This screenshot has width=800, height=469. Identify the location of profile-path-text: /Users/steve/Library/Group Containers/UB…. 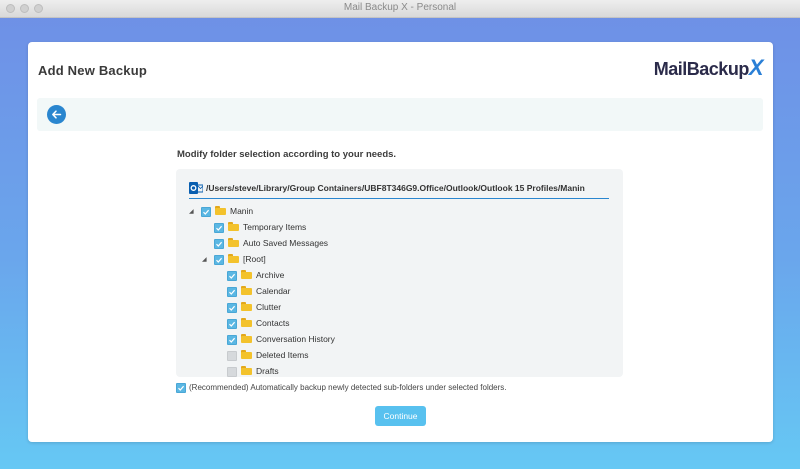
(395, 188).